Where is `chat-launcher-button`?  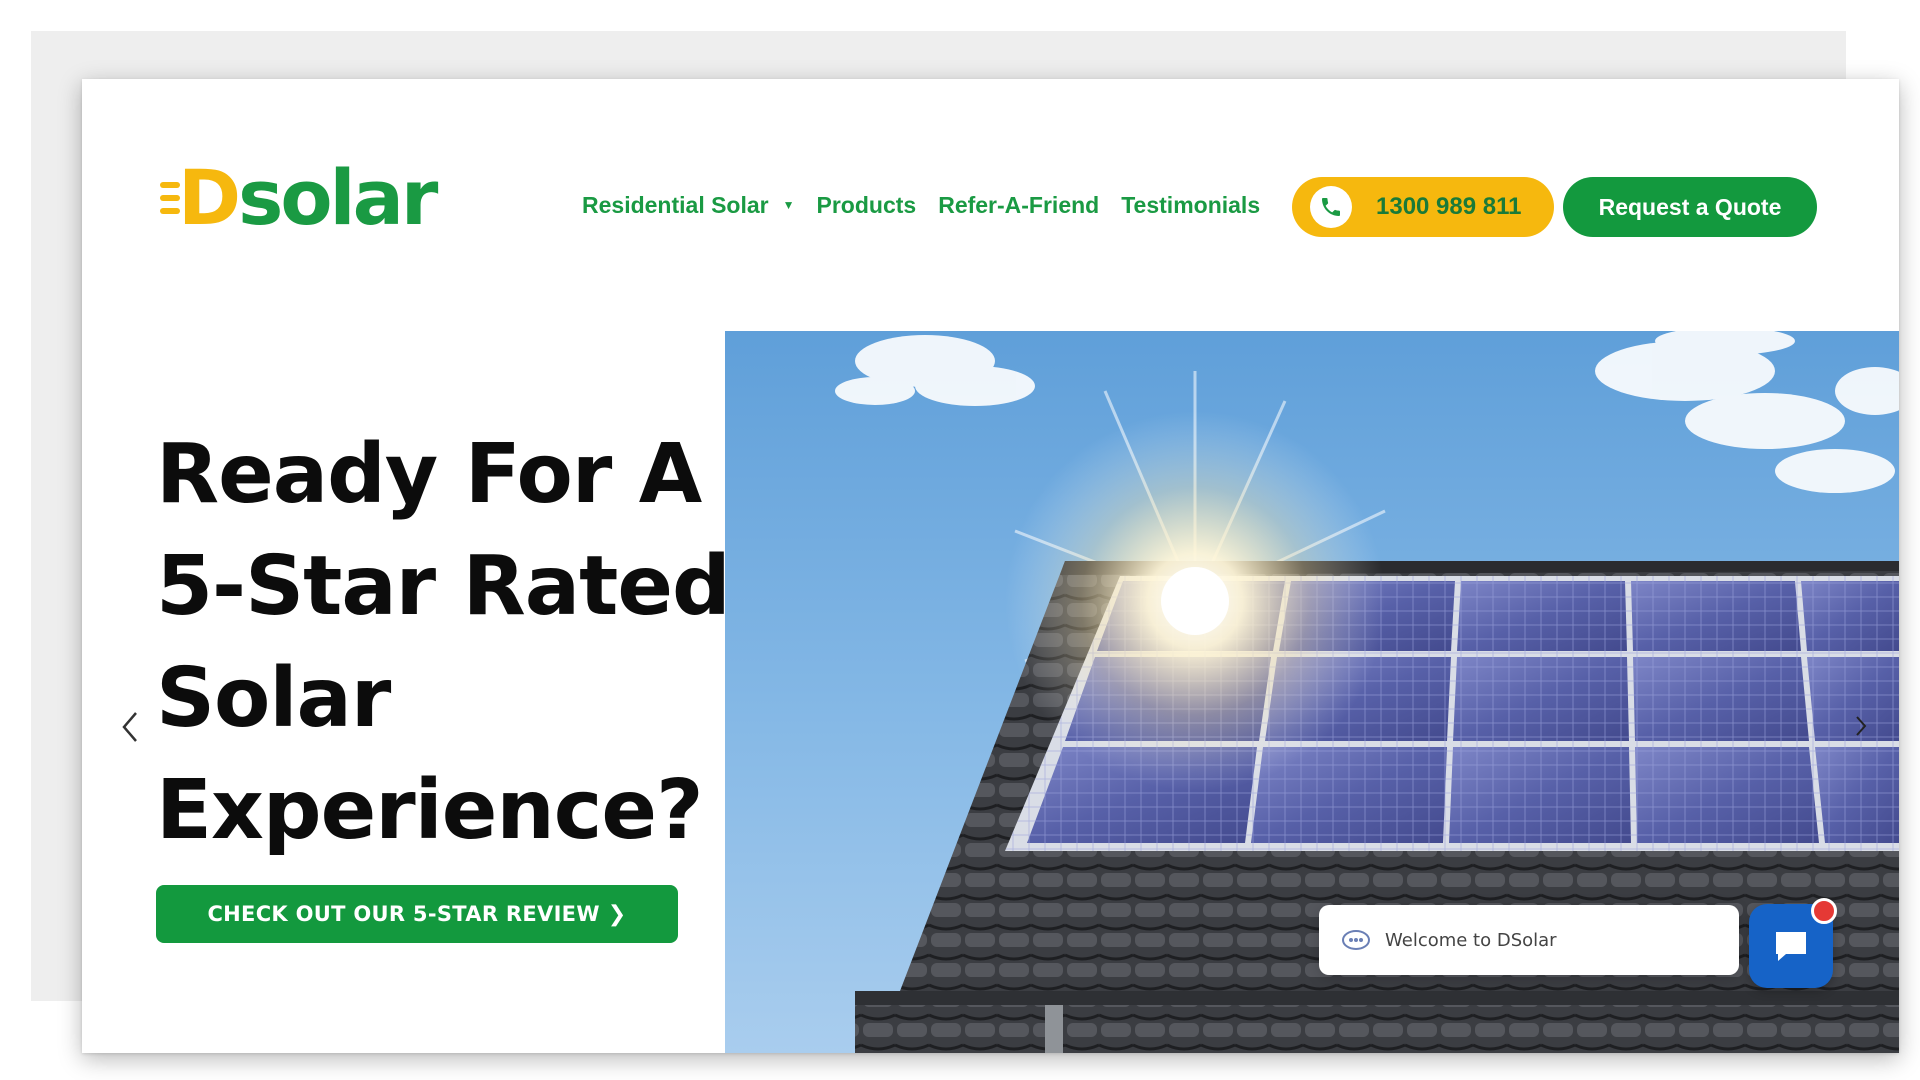
chat-launcher-button is located at coordinates (1793, 943).